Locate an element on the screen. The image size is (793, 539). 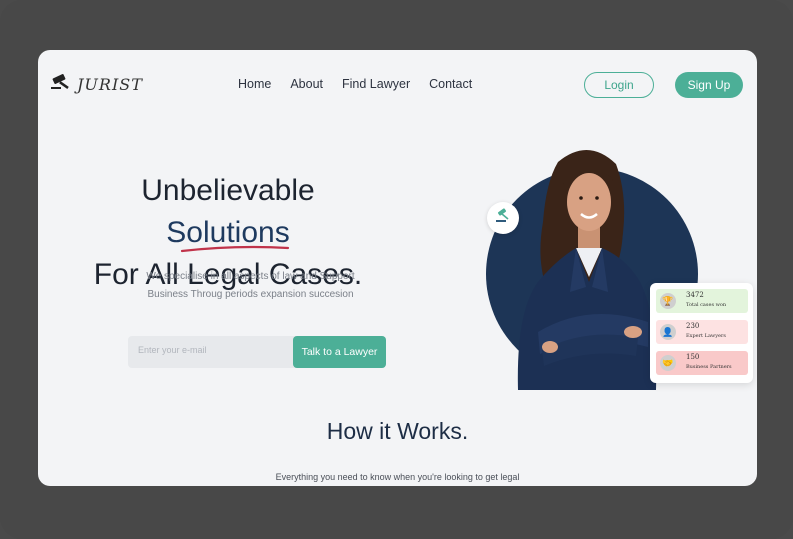
stat-expert-lawyers: 👤 230 Expert Lawyers is located at coordinates (702, 332).